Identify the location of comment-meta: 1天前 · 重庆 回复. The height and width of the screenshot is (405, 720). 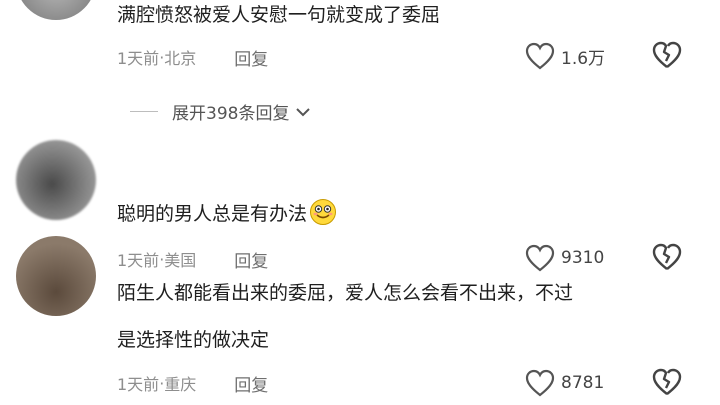
(192, 383).